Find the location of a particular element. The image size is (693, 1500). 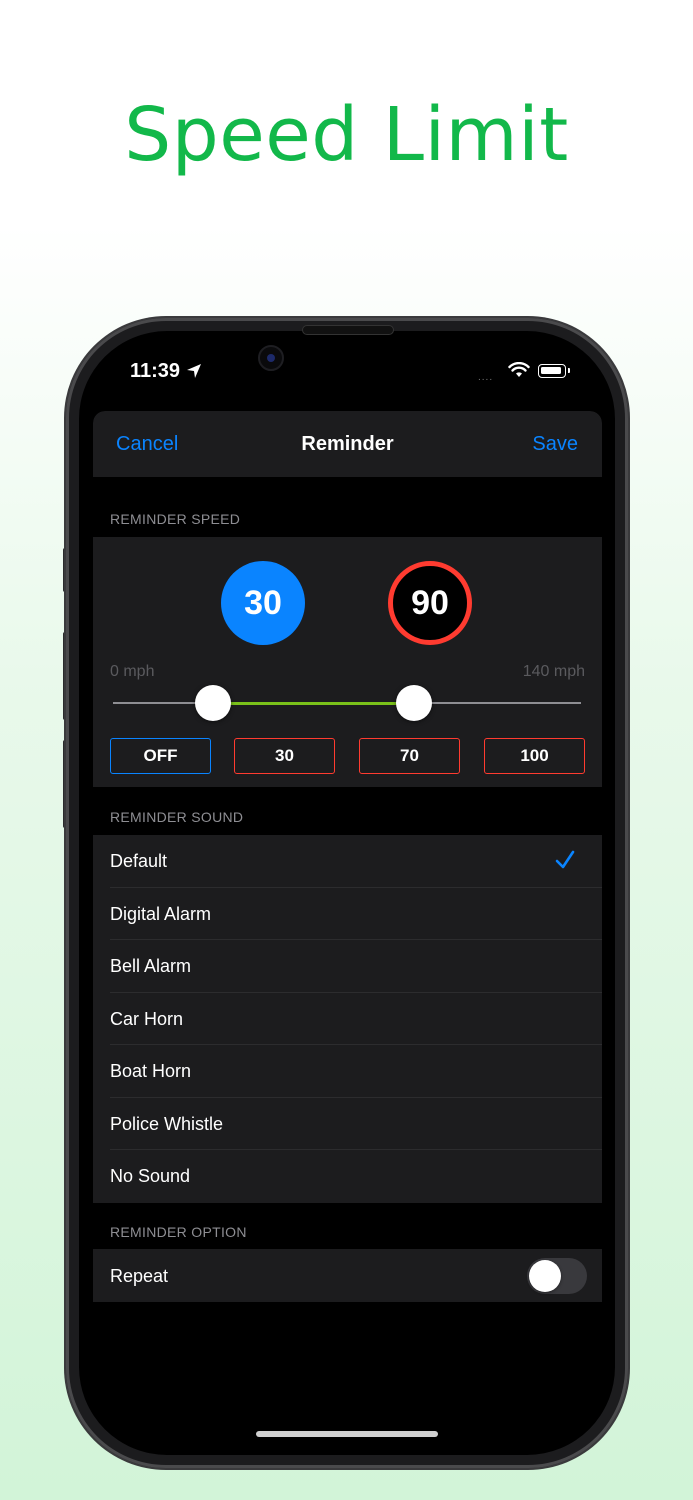

sound-option-label: Car Horn is located at coordinates (147, 1018).